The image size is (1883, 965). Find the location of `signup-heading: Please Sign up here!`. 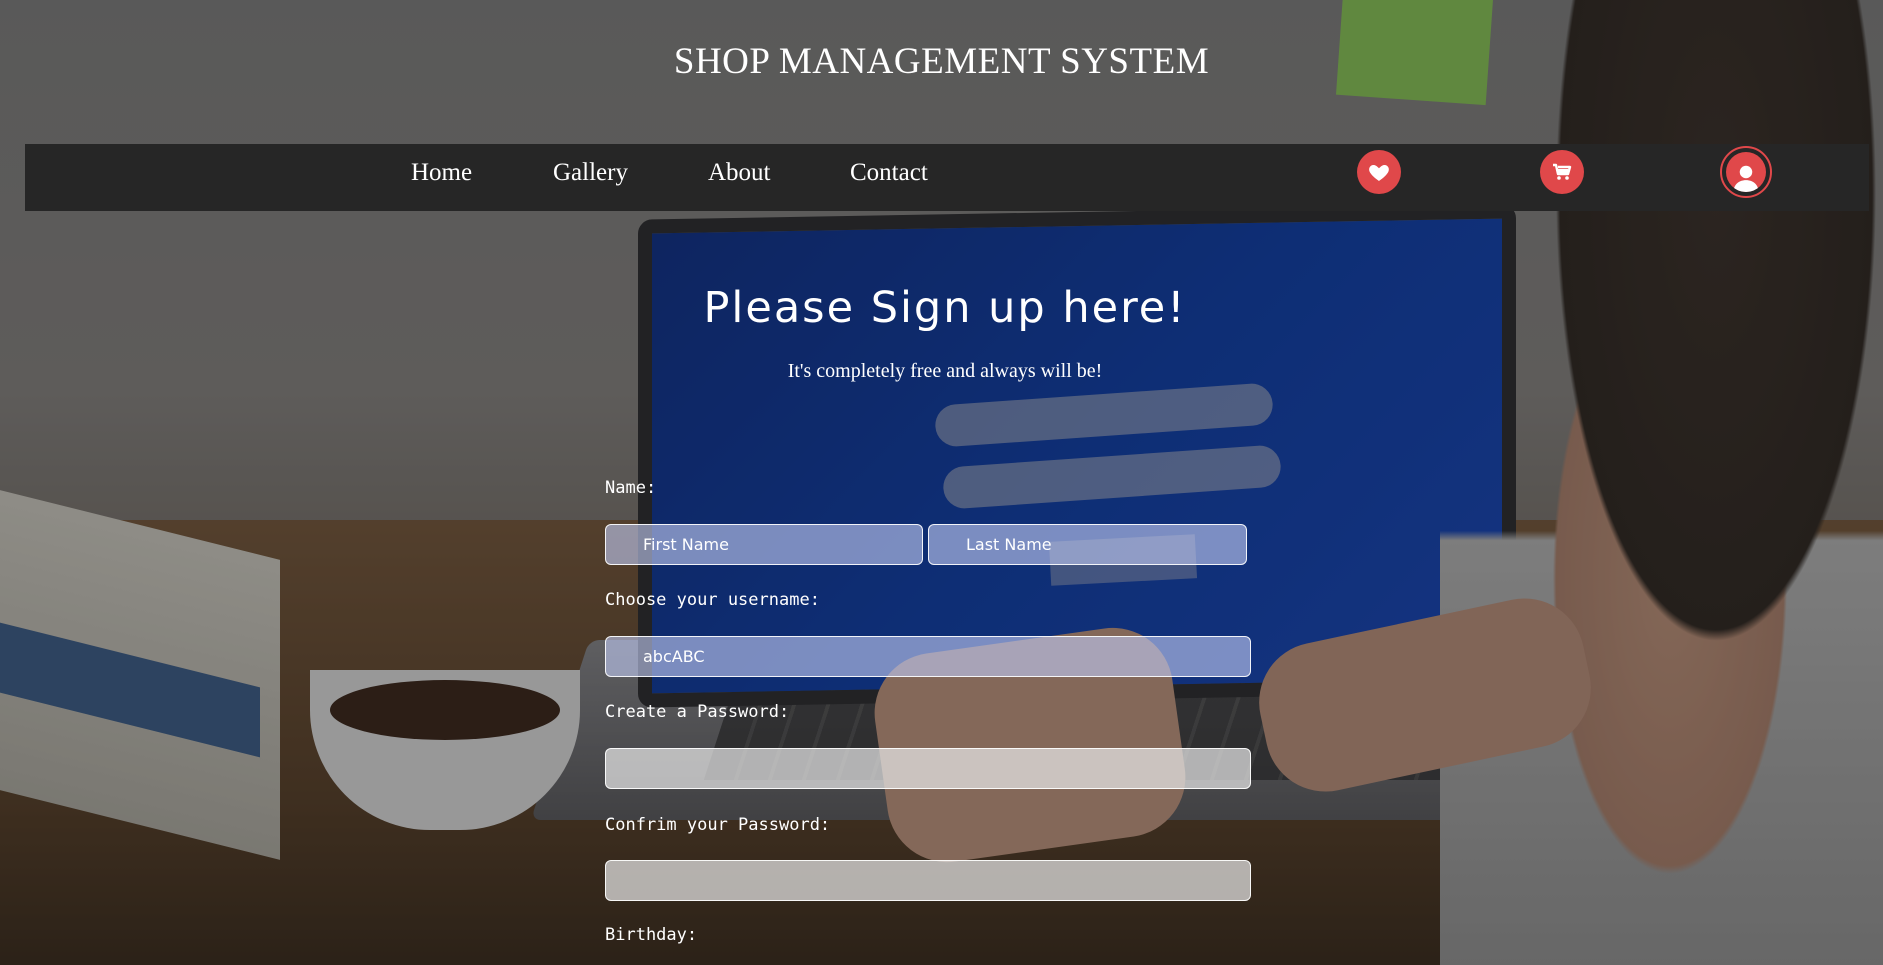

signup-heading: Please Sign up here! is located at coordinates (945, 308).